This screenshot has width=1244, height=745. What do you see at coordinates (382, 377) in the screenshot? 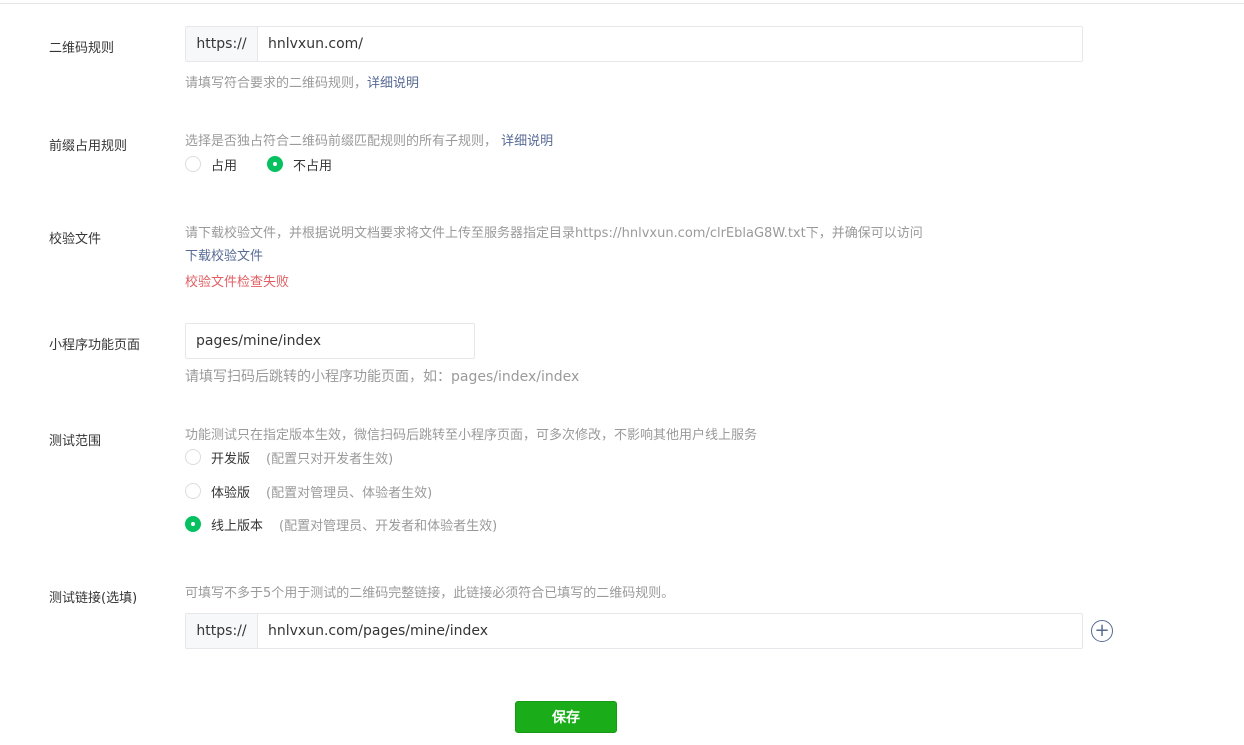
I see `mini-page-hint: 请填写扫码后跳转的小程序功能页面，如：pages/index/index` at bounding box center [382, 377].